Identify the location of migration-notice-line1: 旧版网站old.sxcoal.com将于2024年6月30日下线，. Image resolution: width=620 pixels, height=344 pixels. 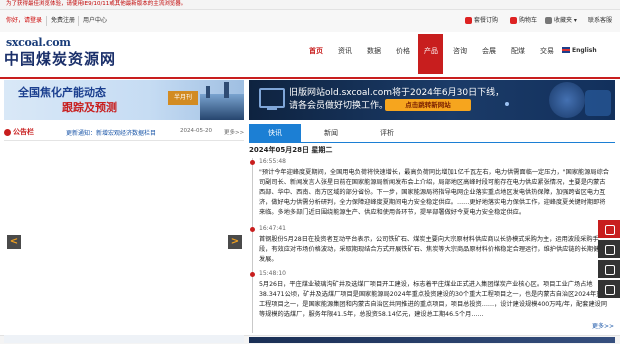
(397, 93).